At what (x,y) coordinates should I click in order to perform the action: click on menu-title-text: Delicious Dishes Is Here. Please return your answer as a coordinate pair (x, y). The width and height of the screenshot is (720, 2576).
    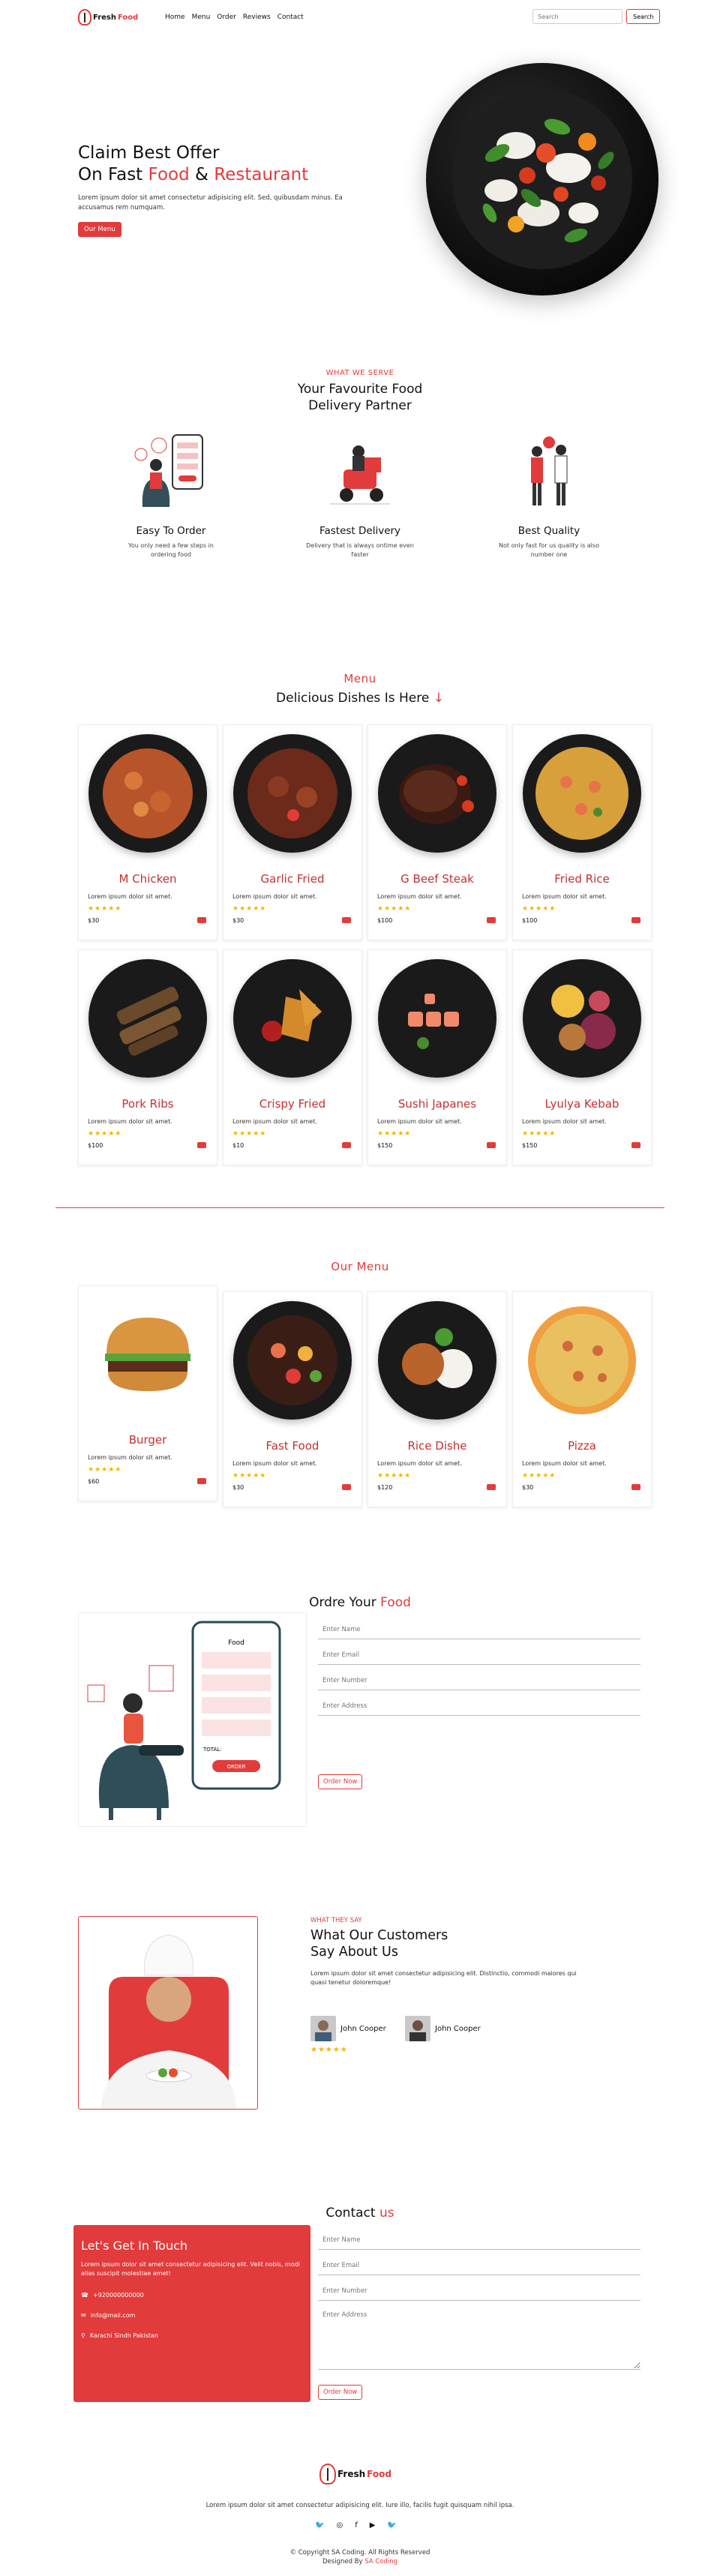
    Looking at the image, I should click on (353, 699).